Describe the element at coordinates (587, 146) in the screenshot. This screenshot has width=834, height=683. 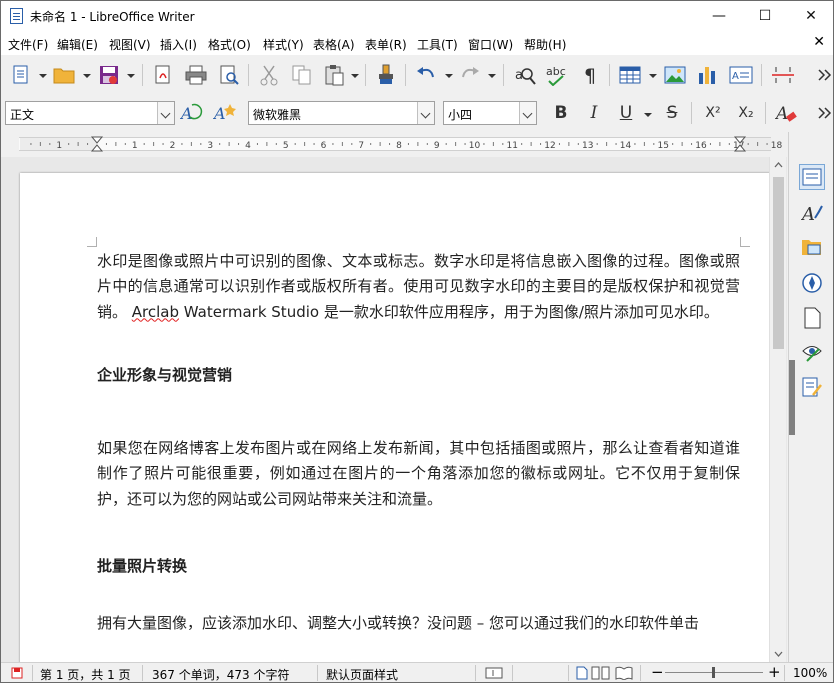
I see `ruler-label: 13` at that location.